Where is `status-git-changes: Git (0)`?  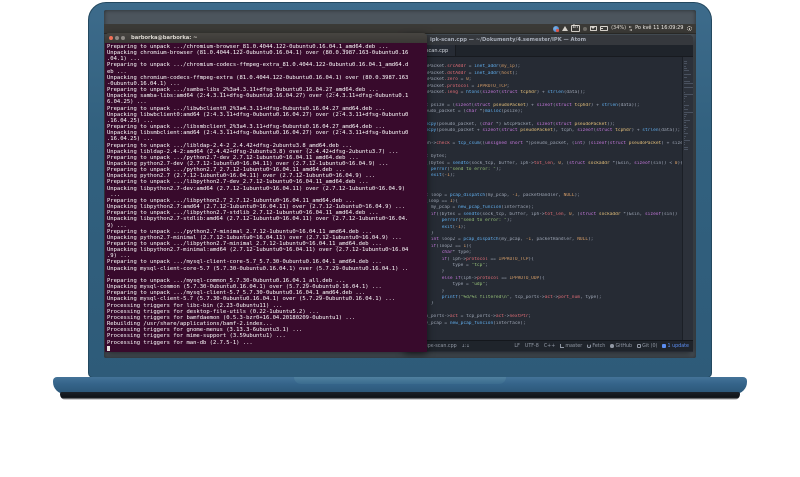
status-git-changes: Git (0) is located at coordinates (647, 346).